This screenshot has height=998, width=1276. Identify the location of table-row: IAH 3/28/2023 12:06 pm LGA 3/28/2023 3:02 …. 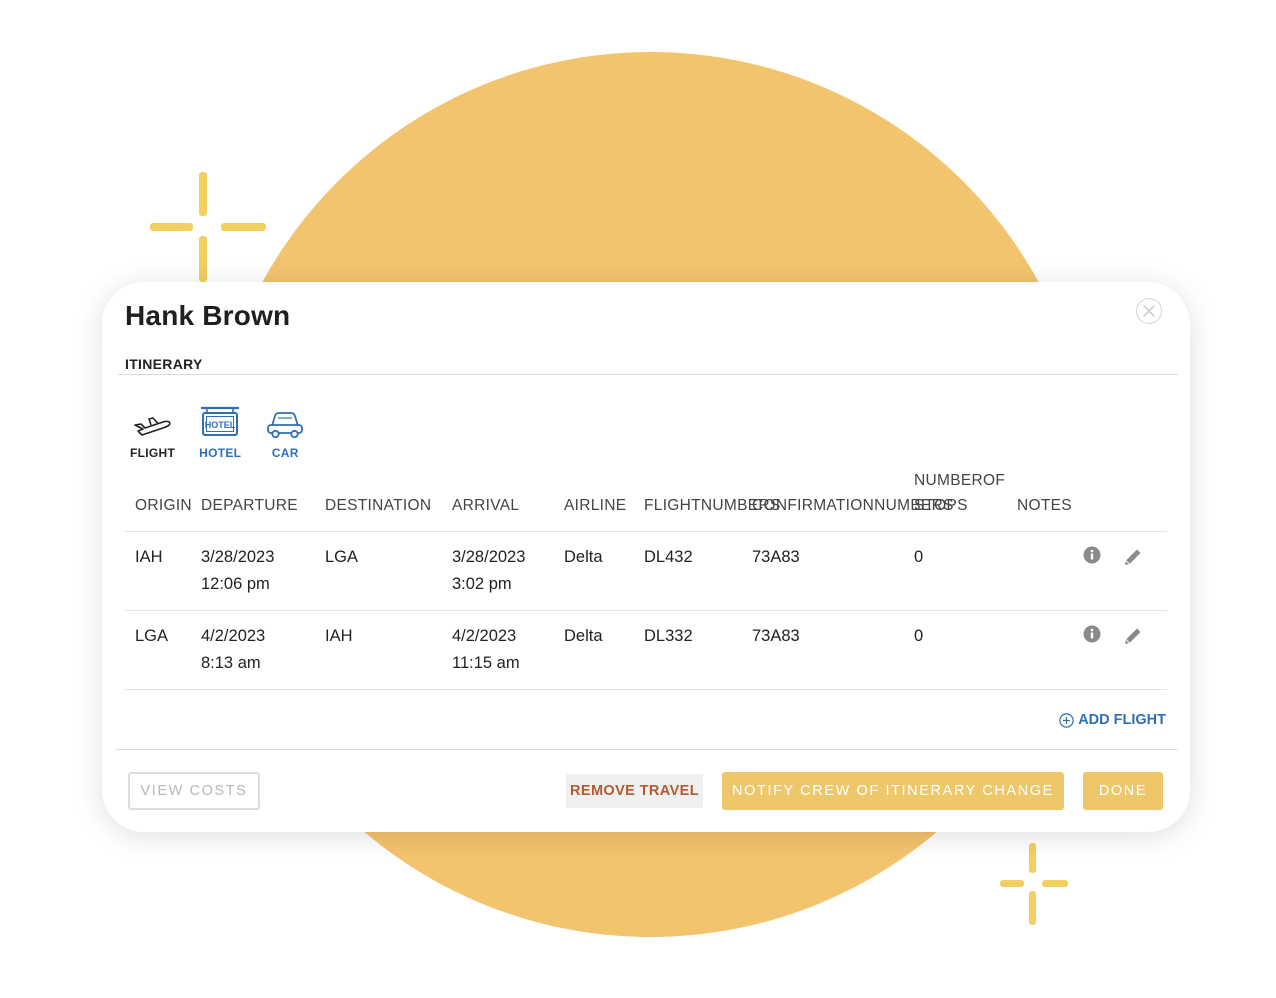
(646, 571).